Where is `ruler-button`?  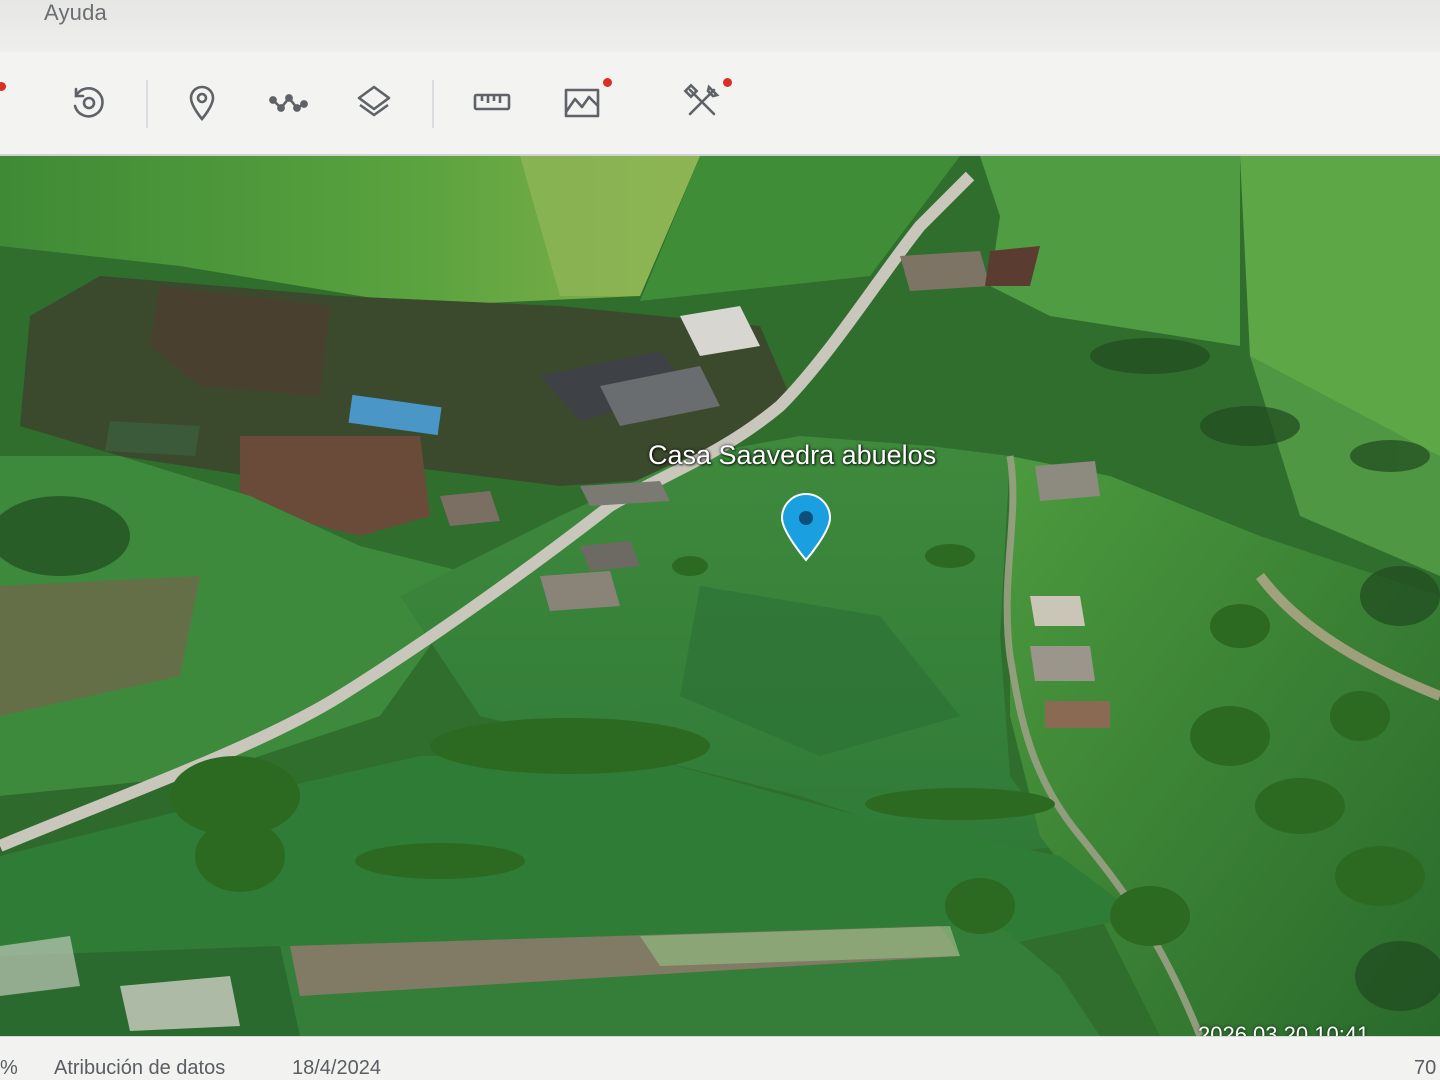 ruler-button is located at coordinates (492, 102).